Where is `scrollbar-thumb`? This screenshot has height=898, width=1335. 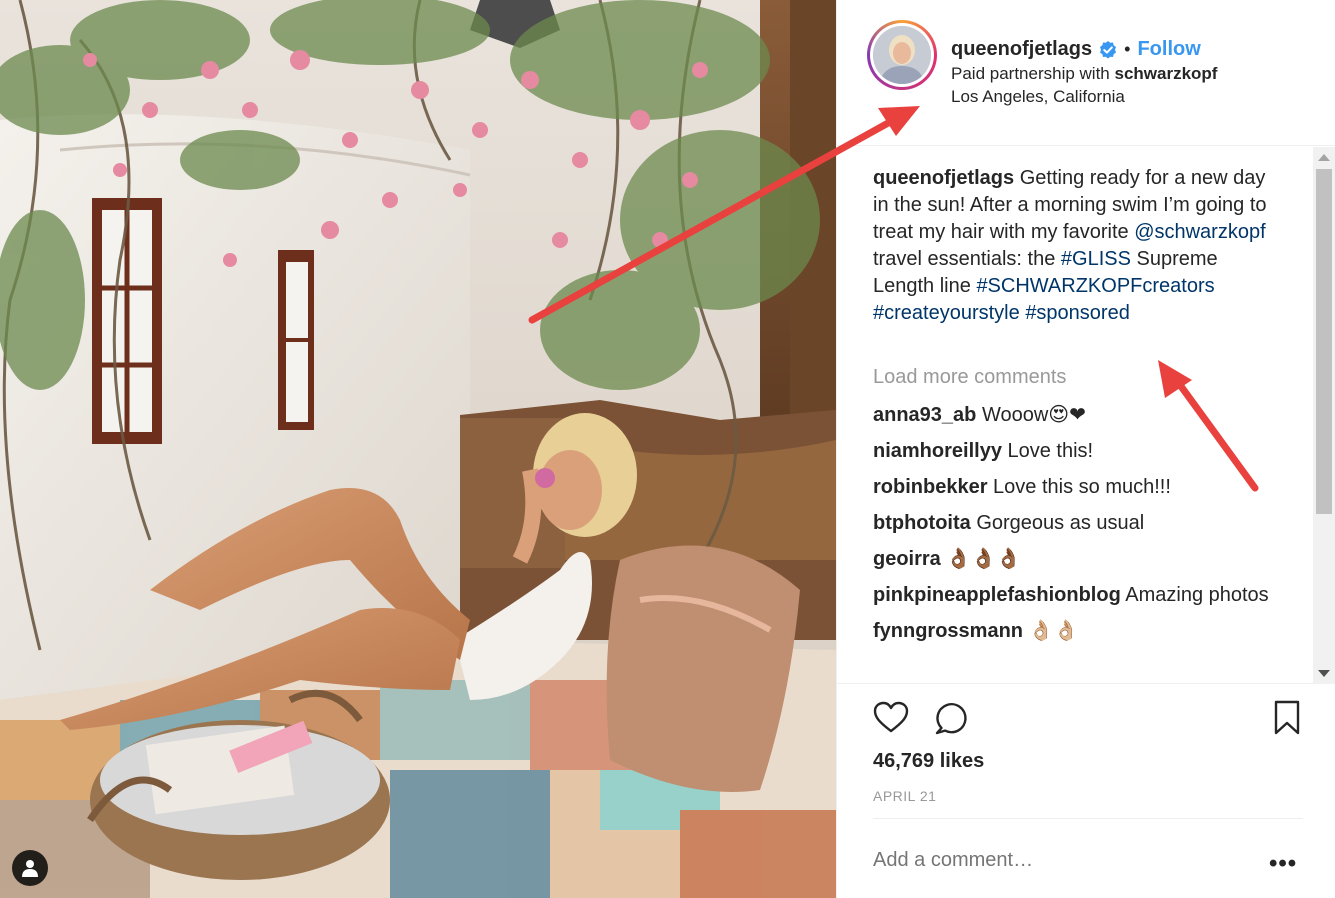 scrollbar-thumb is located at coordinates (1324, 341).